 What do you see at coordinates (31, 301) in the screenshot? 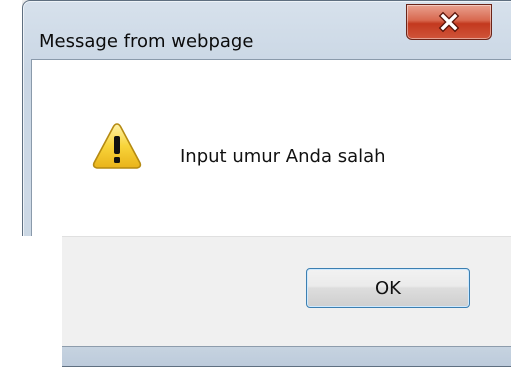
I see `occluding-region-bottom` at bounding box center [31, 301].